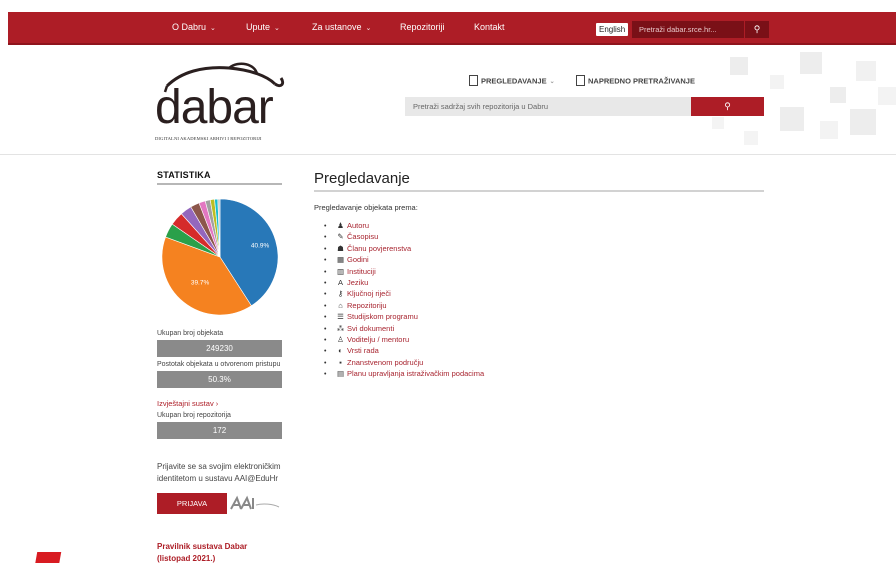 The image size is (896, 563). Describe the element at coordinates (340, 351) in the screenshot. I see `type-icon: ◐` at that location.